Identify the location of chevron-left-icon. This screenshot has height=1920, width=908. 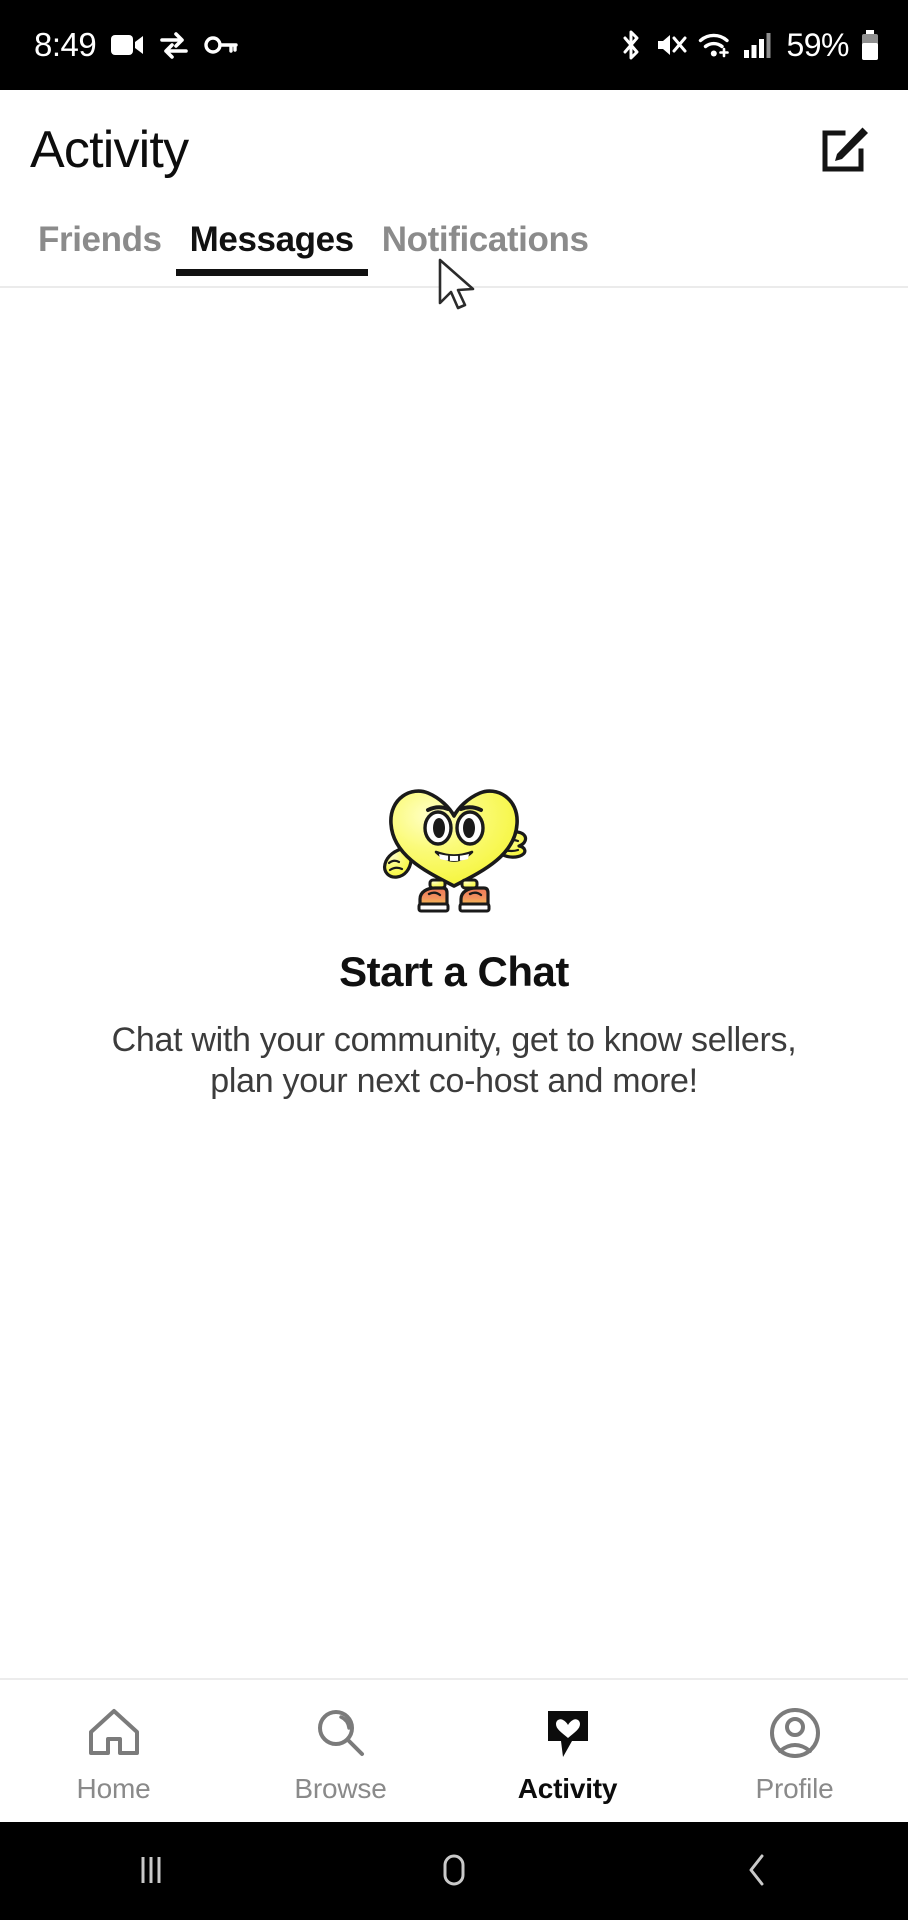
(757, 1871).